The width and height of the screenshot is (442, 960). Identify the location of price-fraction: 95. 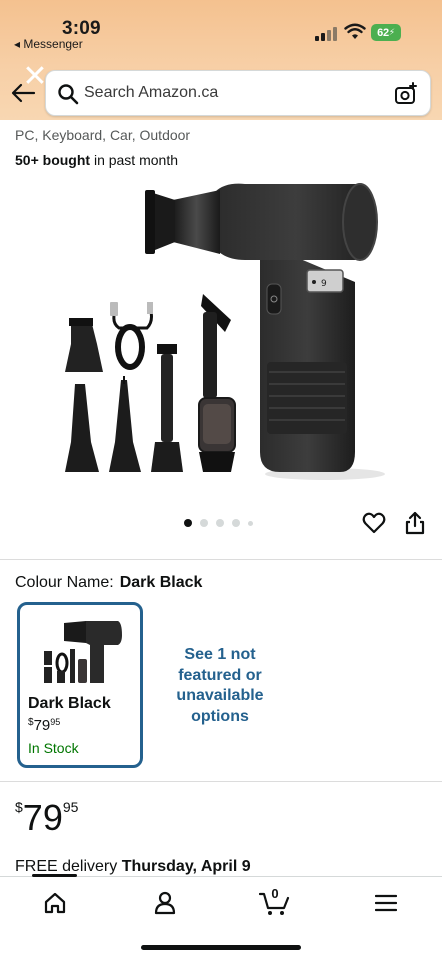
(70, 807).